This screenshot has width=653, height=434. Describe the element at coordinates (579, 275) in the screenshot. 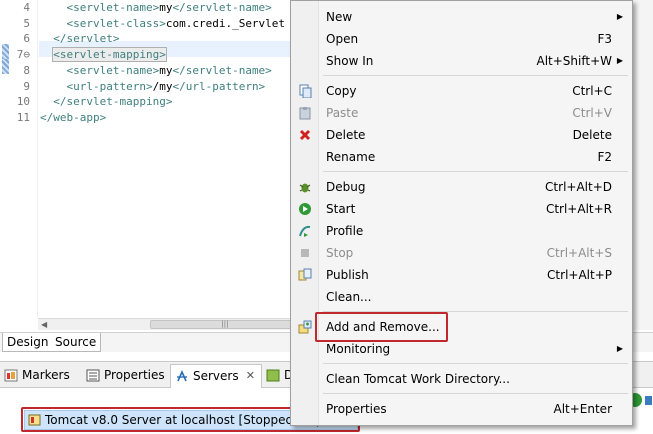

I see `menu-item-shortcut: Ctrl+Alt+P` at that location.